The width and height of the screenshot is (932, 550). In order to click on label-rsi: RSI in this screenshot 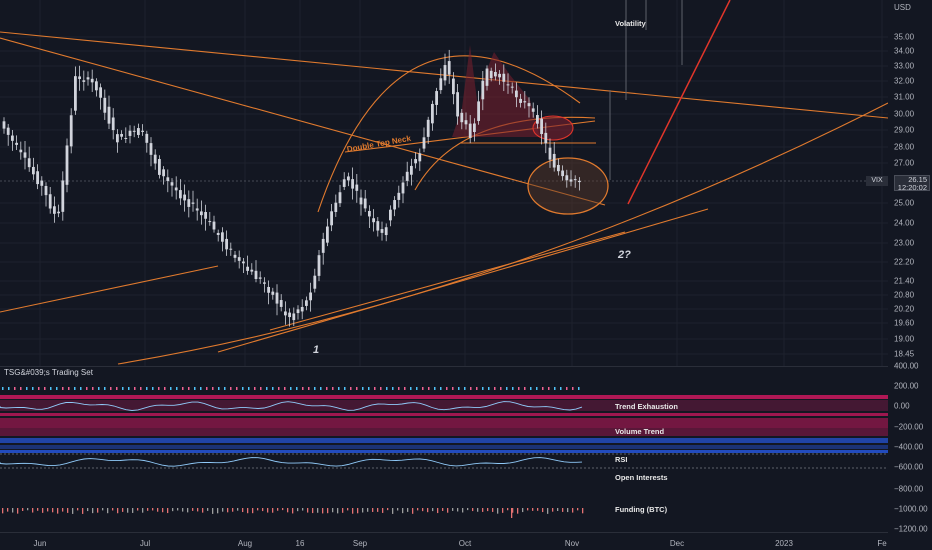, I will do `click(621, 459)`.